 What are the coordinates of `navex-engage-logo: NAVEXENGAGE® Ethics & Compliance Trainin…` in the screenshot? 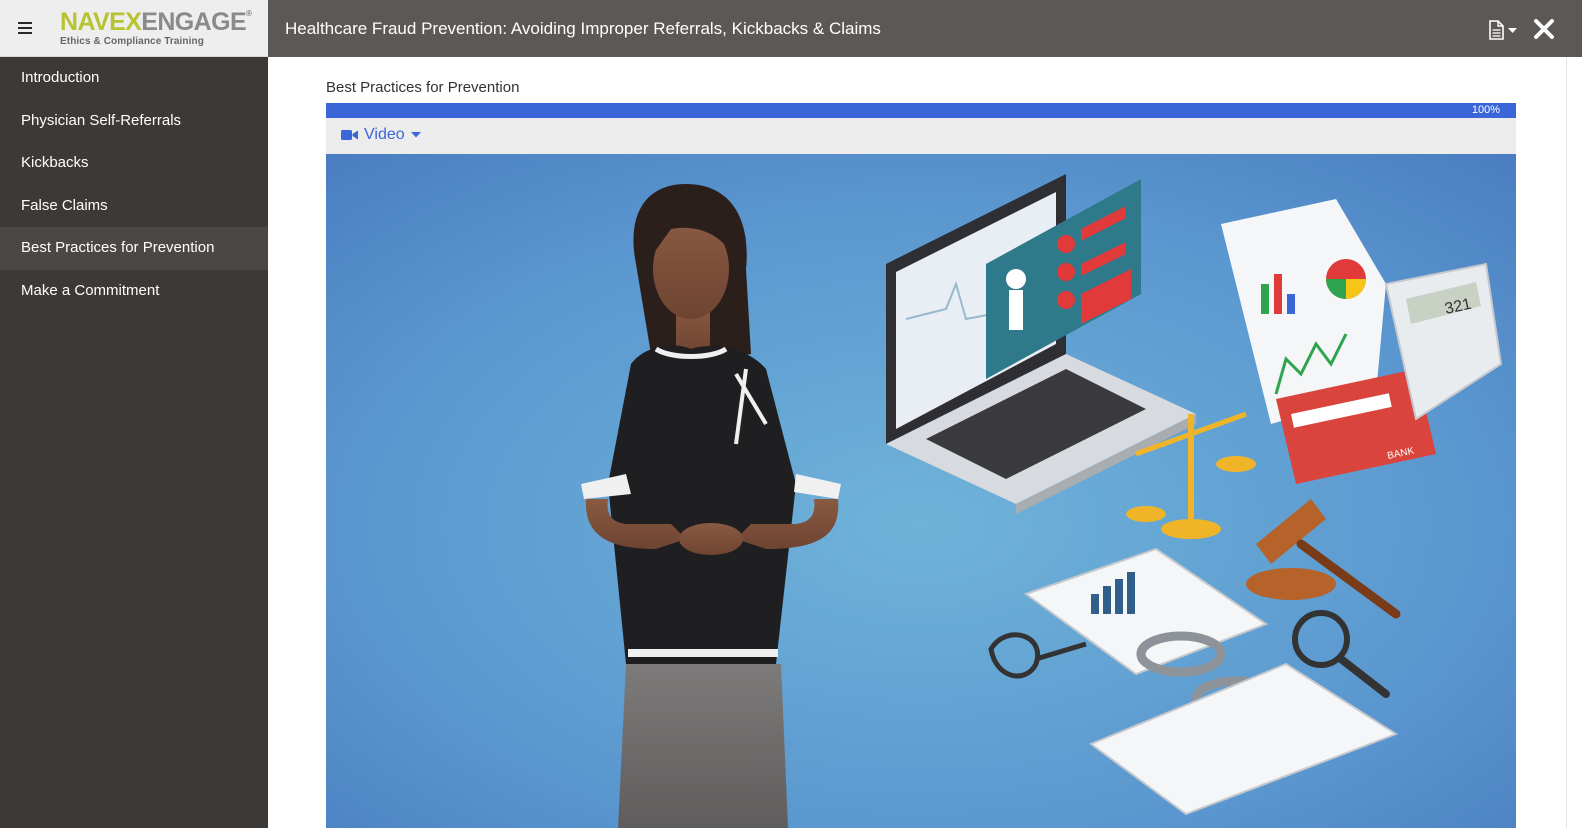 It's located at (156, 27).